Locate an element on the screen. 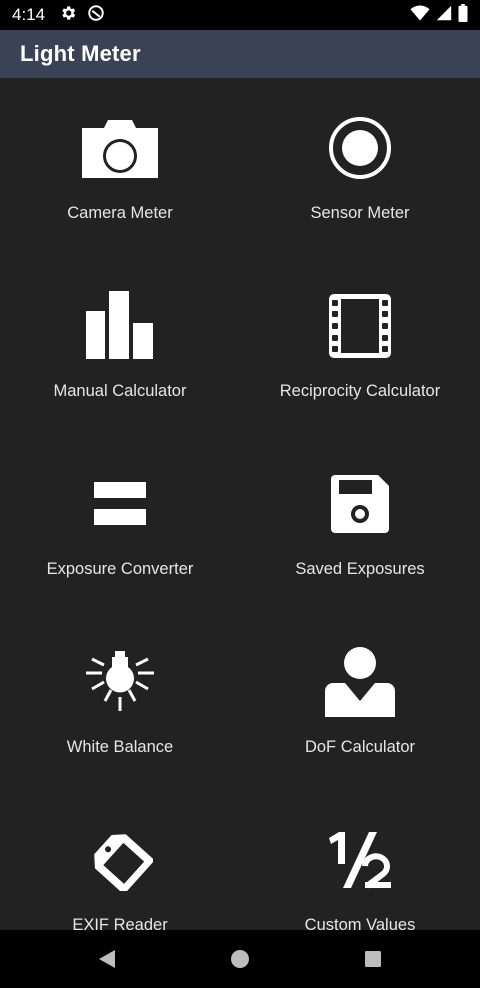 This screenshot has height=988, width=480. tile-label: Sensor Meter is located at coordinates (360, 213).